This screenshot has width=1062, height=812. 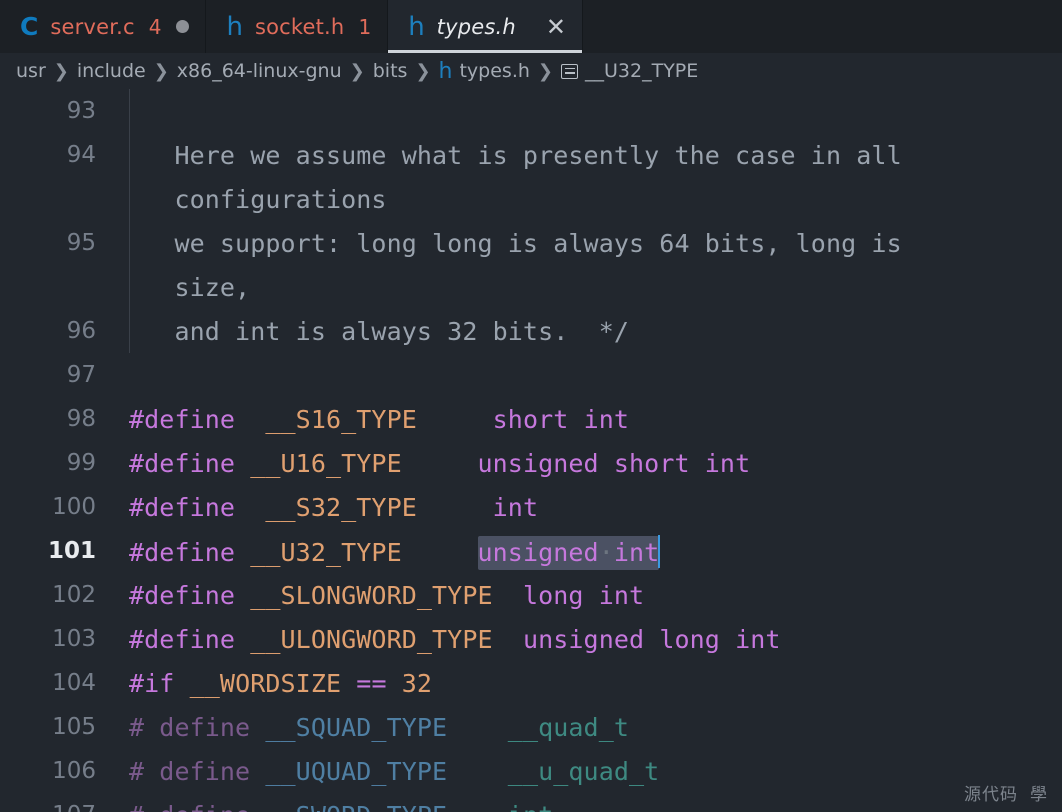 What do you see at coordinates (183, 26) in the screenshot?
I see `unsaved-changes-dot-icon` at bounding box center [183, 26].